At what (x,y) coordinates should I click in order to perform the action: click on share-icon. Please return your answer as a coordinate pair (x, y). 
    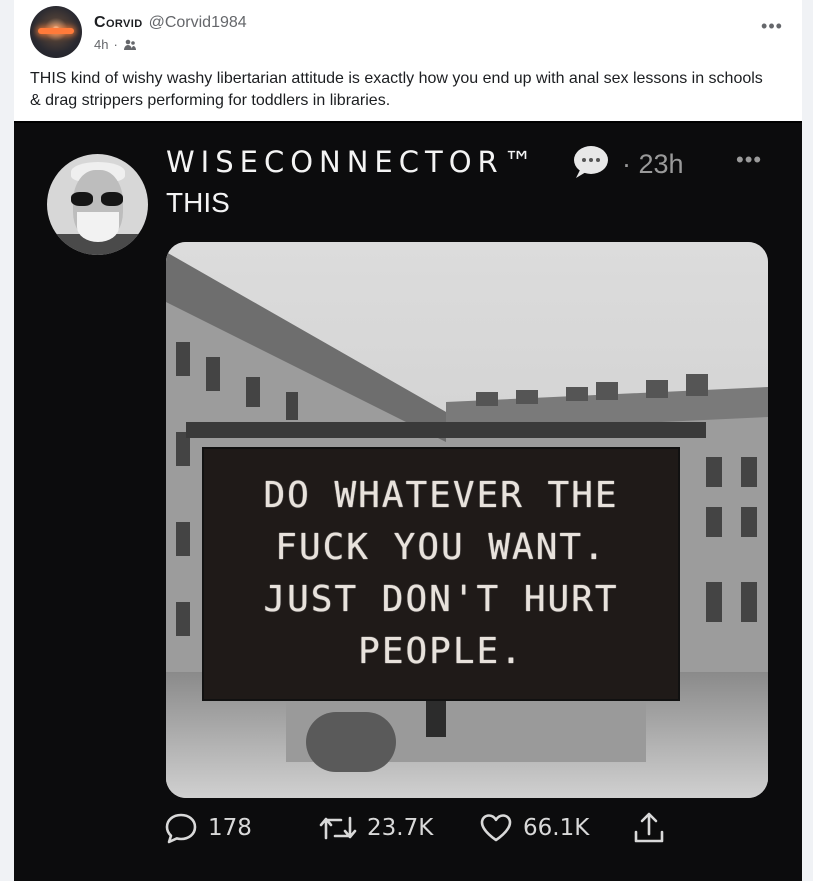
    Looking at the image, I should click on (649, 828).